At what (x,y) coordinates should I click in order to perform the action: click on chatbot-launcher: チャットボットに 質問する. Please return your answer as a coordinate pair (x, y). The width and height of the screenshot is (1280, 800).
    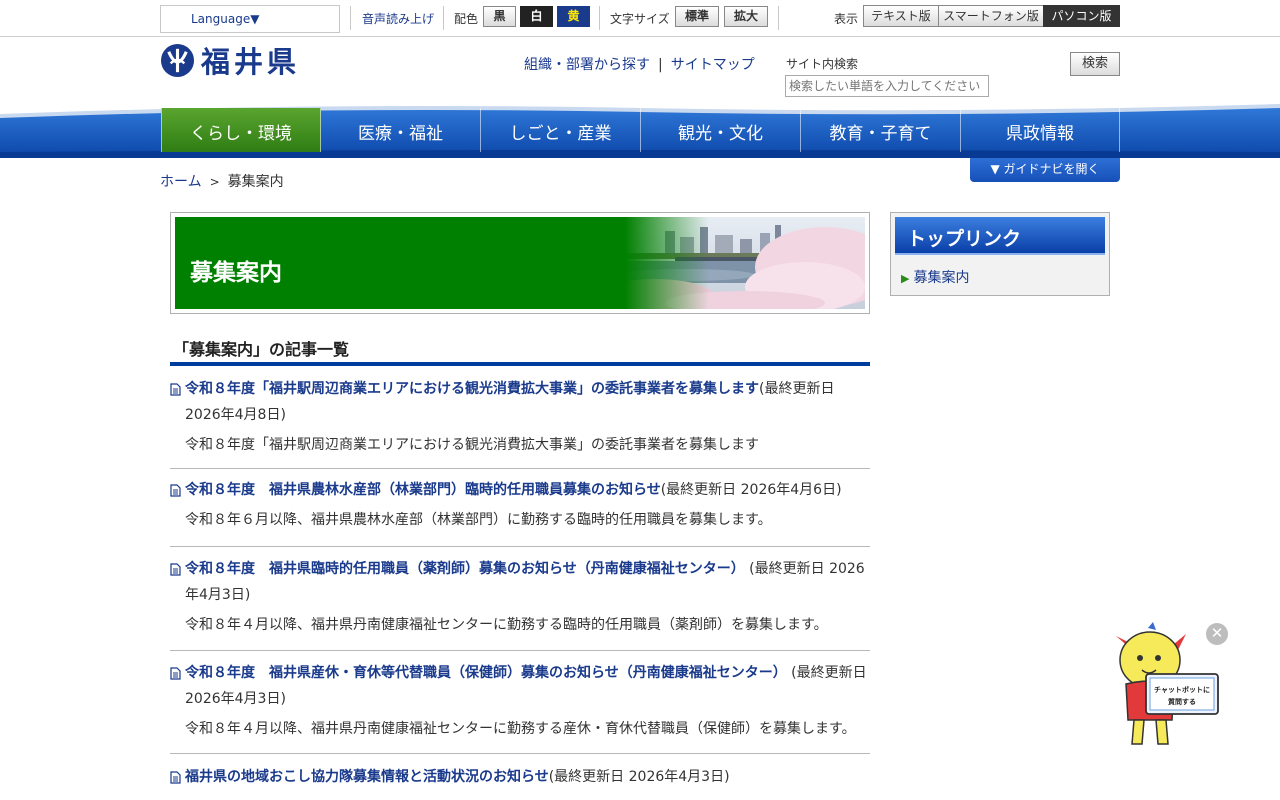
    Looking at the image, I should click on (1166, 687).